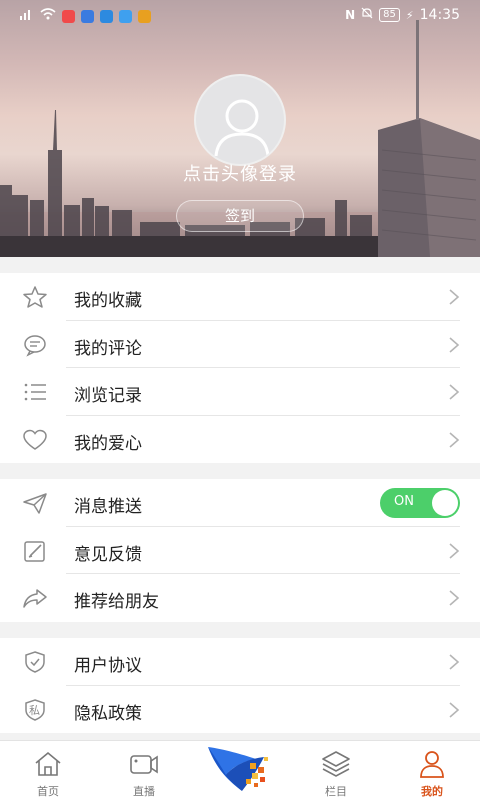 This screenshot has width=480, height=800. I want to click on login-prompt: 点击头像登录, so click(240, 173).